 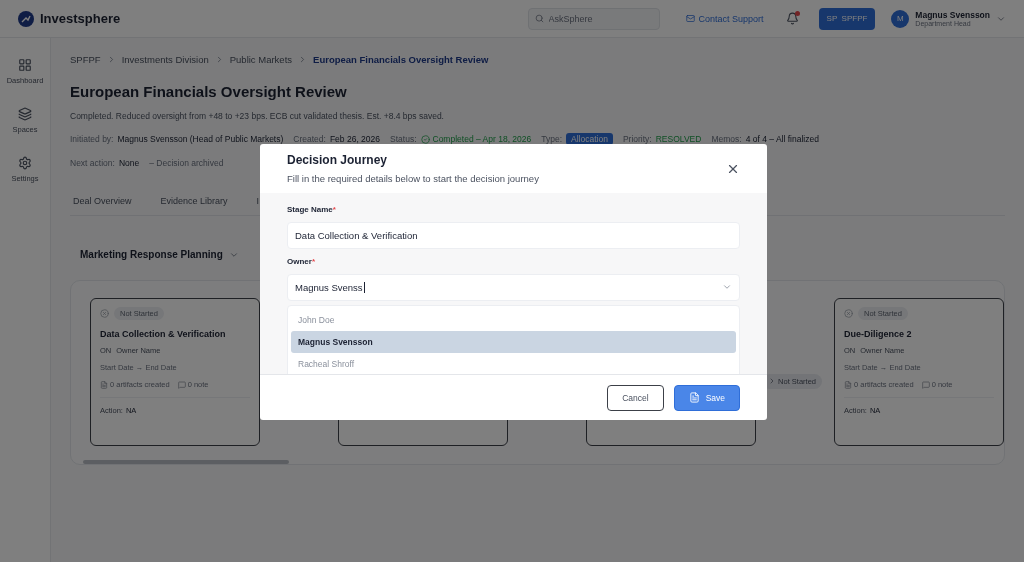 What do you see at coordinates (513, 320) in the screenshot?
I see `owner-option: John Doe` at bounding box center [513, 320].